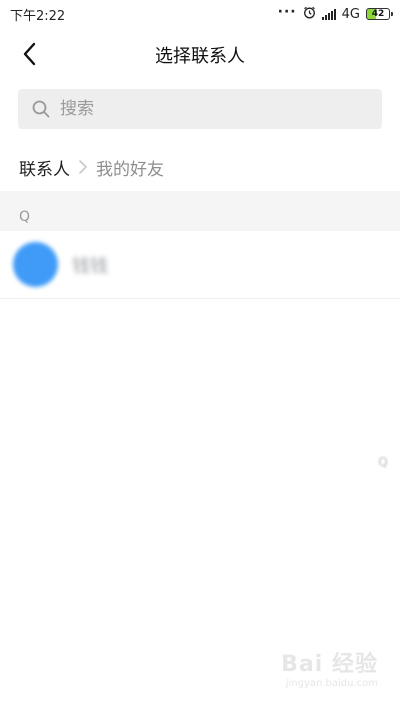  I want to click on watermark: Bai 经验 jingyan.baidu.com, so click(329, 667).